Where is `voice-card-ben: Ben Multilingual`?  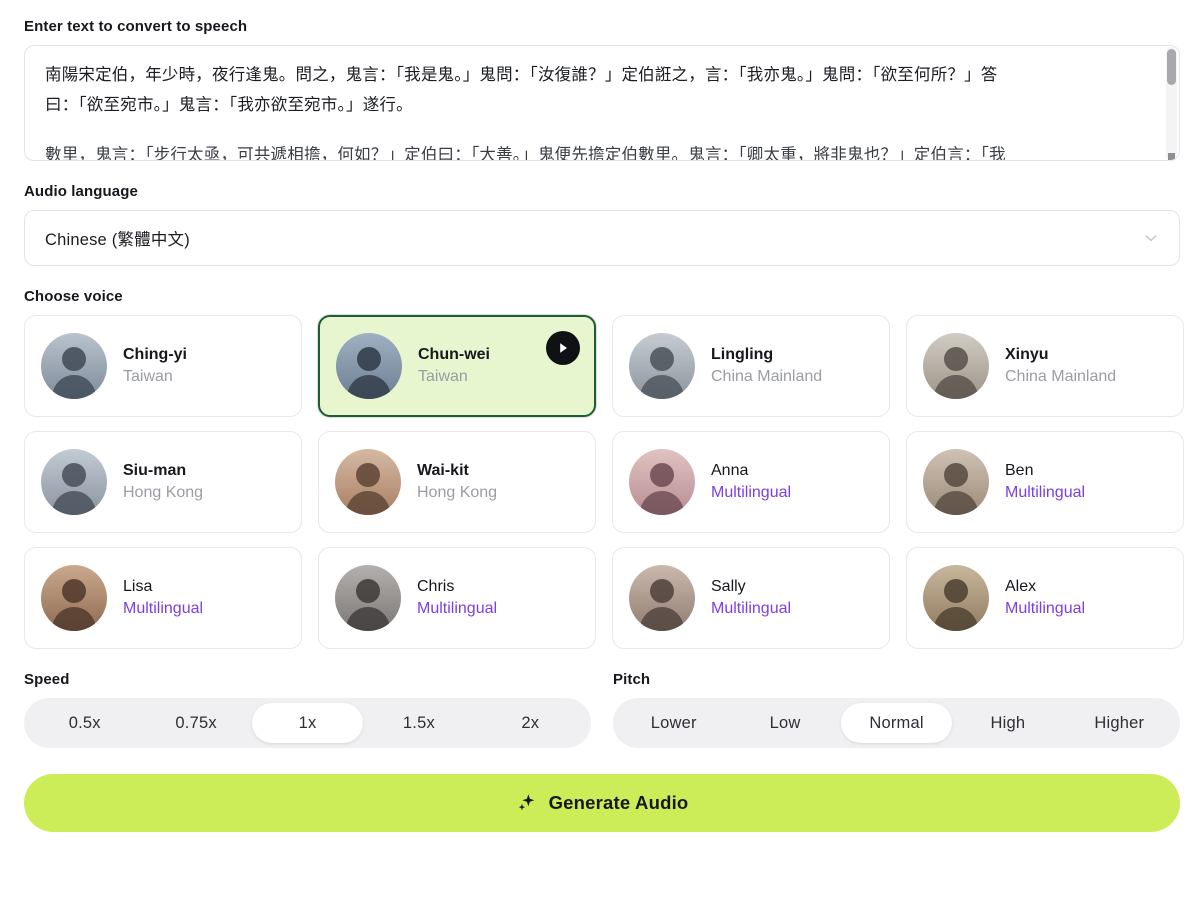 voice-card-ben: Ben Multilingual is located at coordinates (1045, 482).